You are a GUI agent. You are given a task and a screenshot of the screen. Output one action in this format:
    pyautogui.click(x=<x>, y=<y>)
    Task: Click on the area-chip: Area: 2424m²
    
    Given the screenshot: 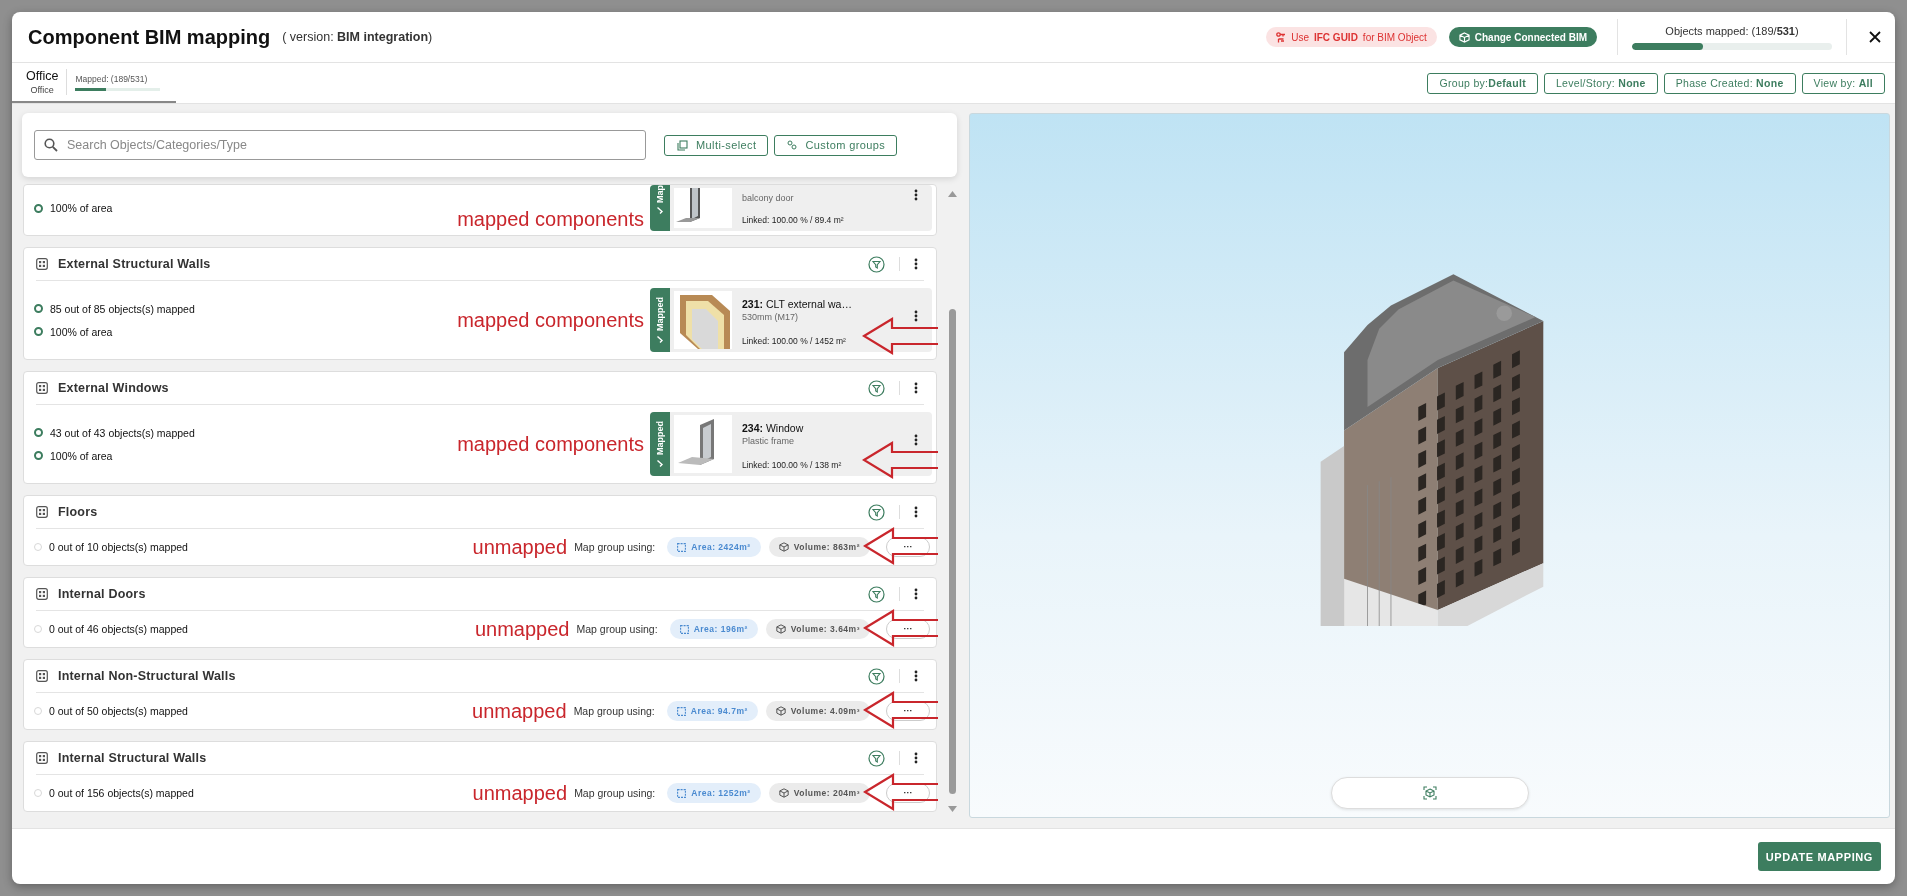 What is the action you would take?
    pyautogui.click(x=714, y=547)
    